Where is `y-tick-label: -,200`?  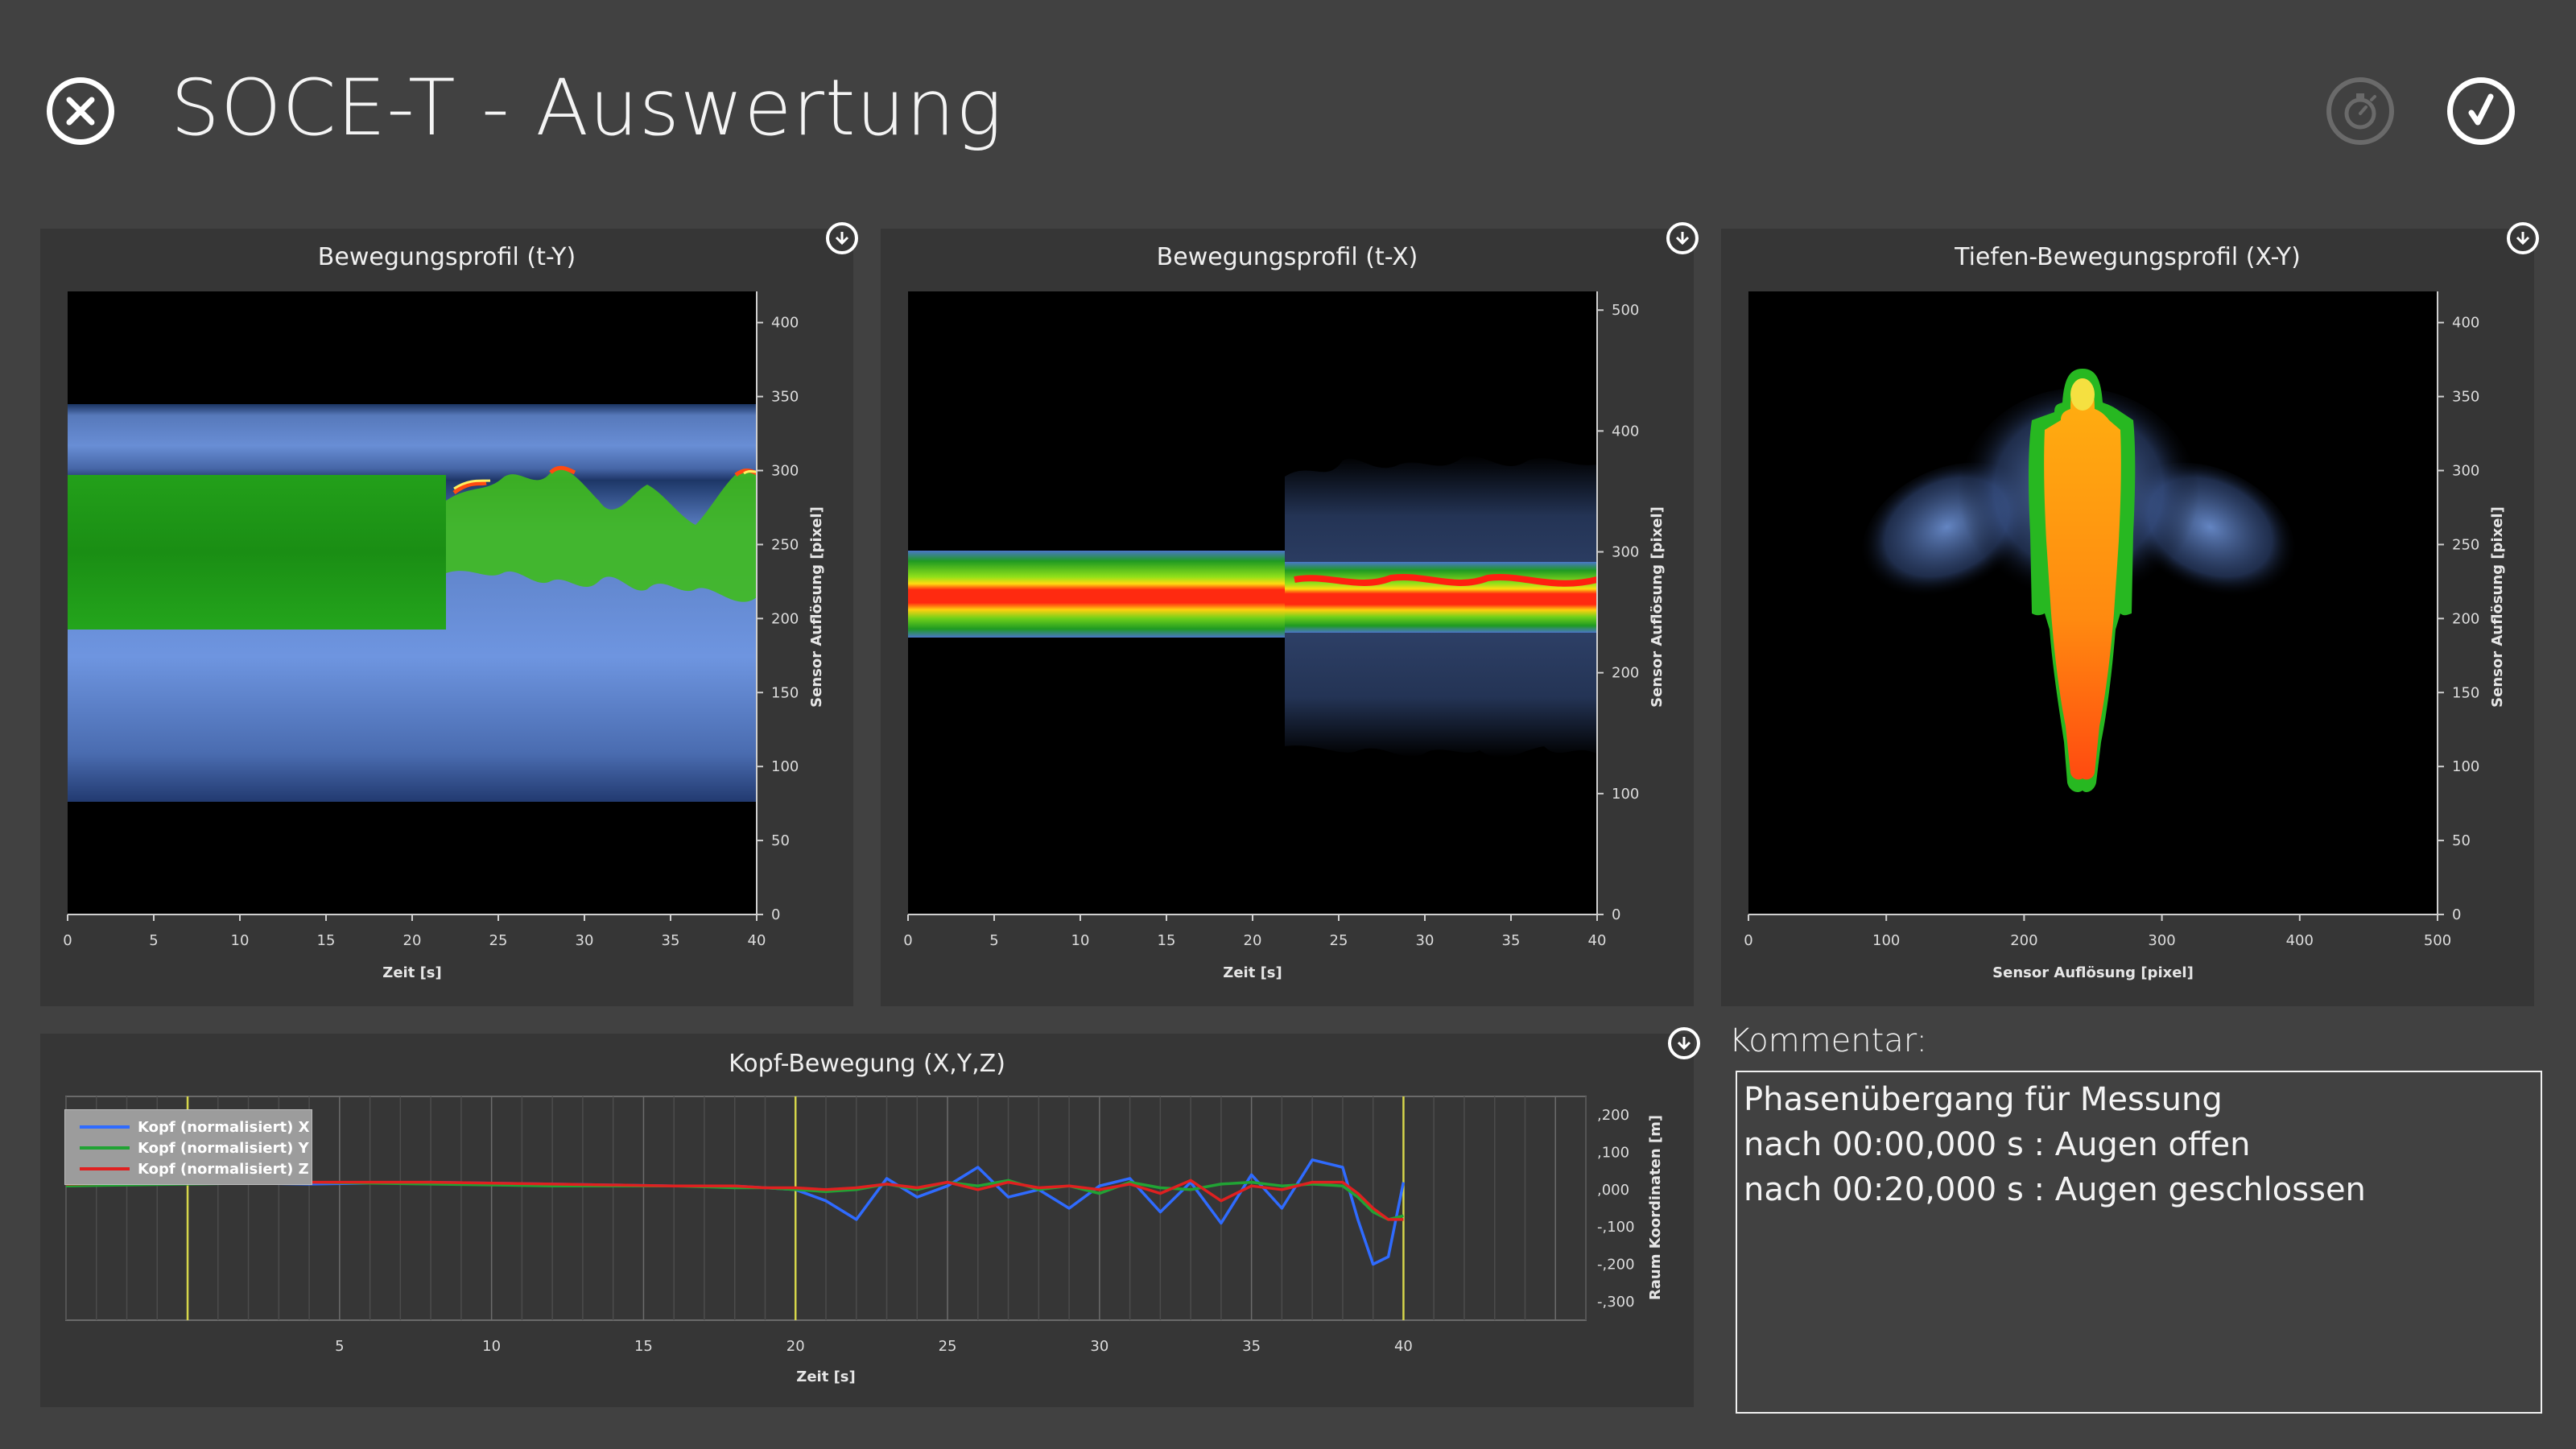
y-tick-label: -,200 is located at coordinates (1616, 1265).